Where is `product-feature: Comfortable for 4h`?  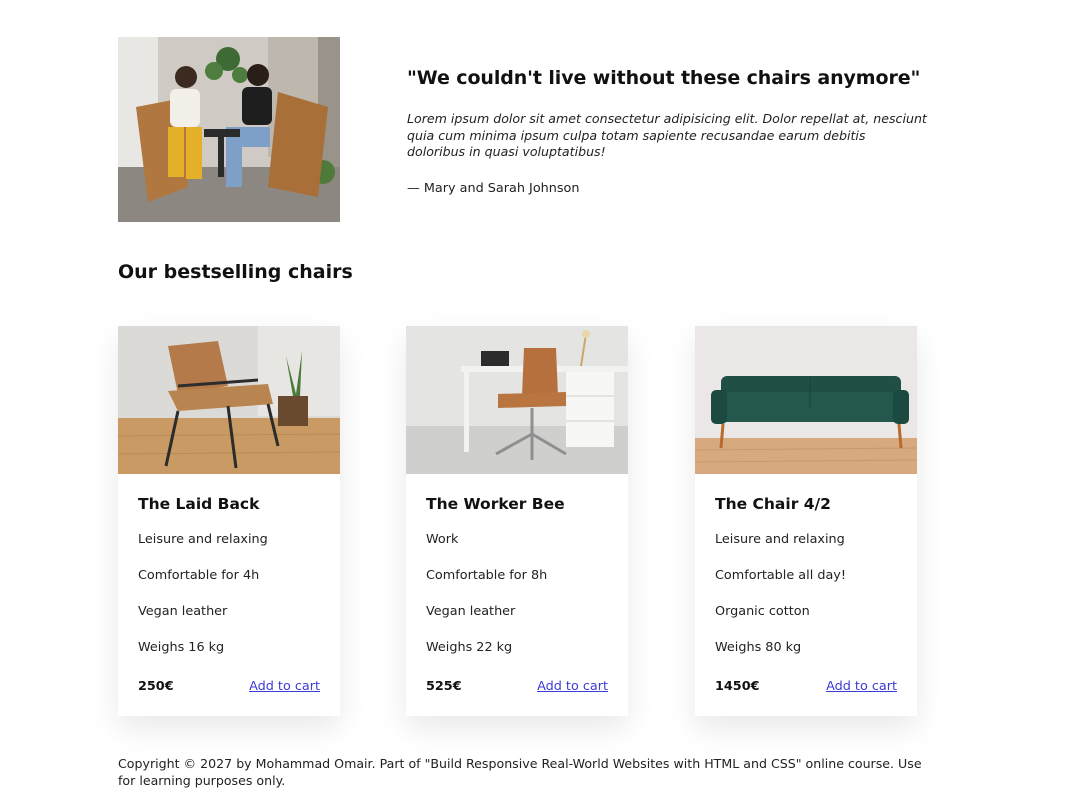 product-feature: Comfortable for 4h is located at coordinates (199, 575).